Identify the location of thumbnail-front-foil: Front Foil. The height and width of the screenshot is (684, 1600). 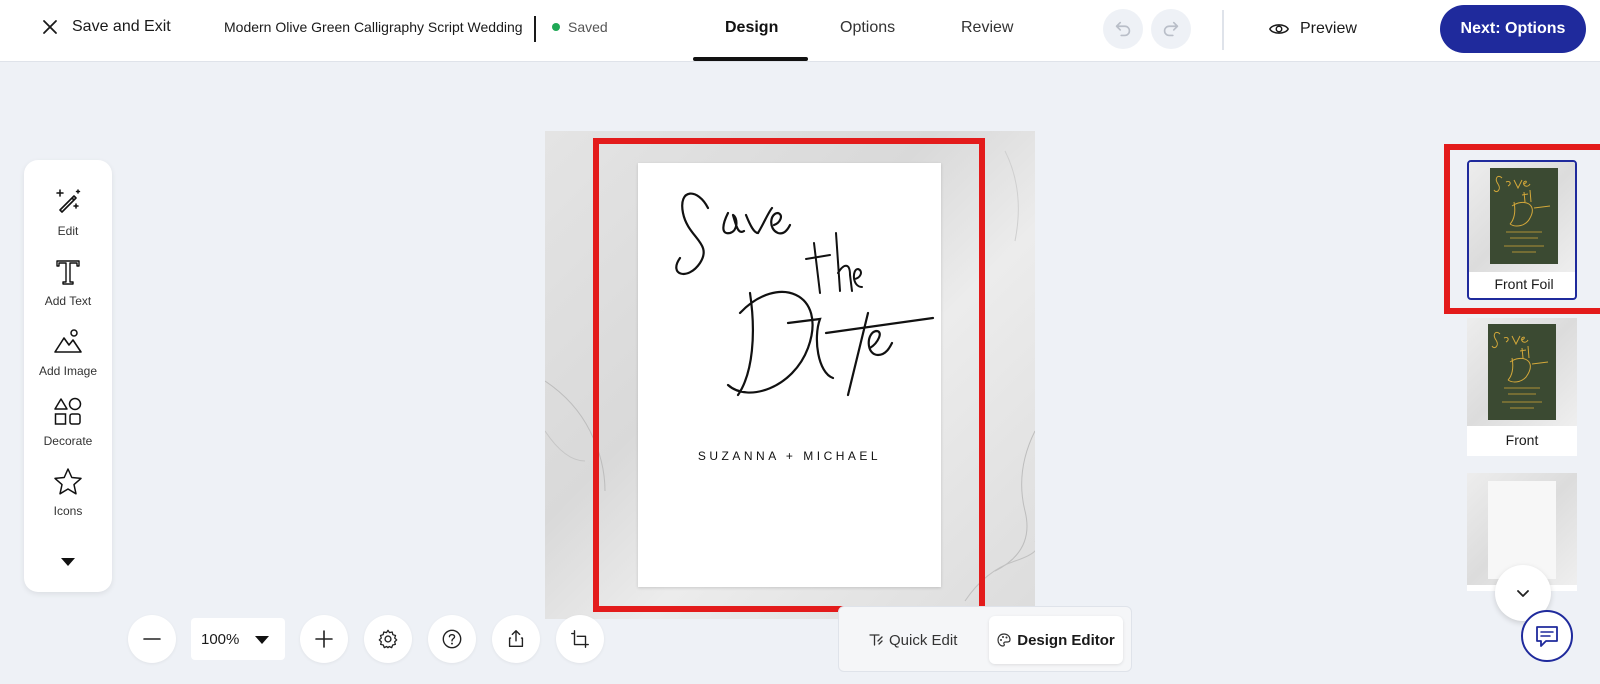
(1522, 230).